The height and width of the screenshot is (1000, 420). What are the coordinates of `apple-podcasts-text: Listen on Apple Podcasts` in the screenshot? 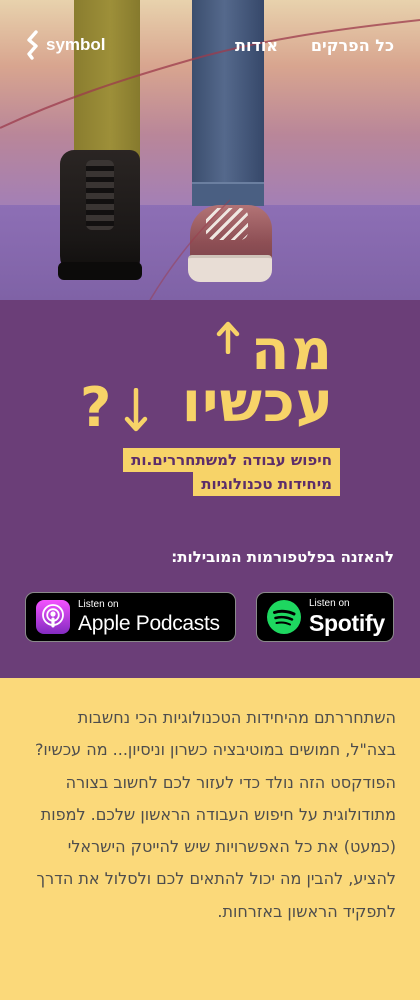 It's located at (149, 617).